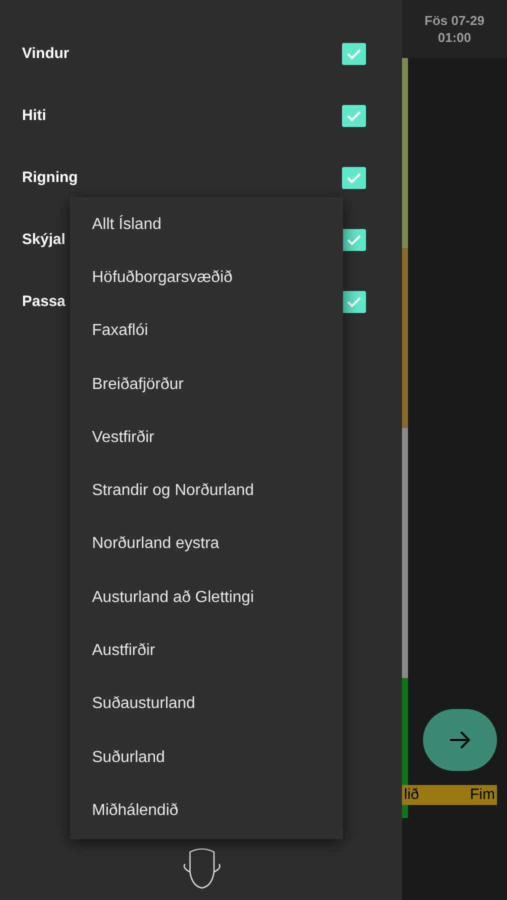  What do you see at coordinates (206, 811) in the screenshot?
I see `region-menu-item: Miðhálendið` at bounding box center [206, 811].